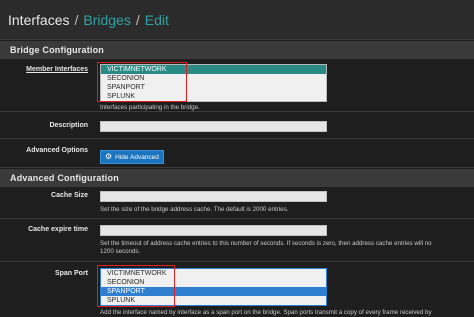 The image size is (474, 317). I want to click on breadcrumb: Interfaces / Bridges / Edit, so click(237, 20).